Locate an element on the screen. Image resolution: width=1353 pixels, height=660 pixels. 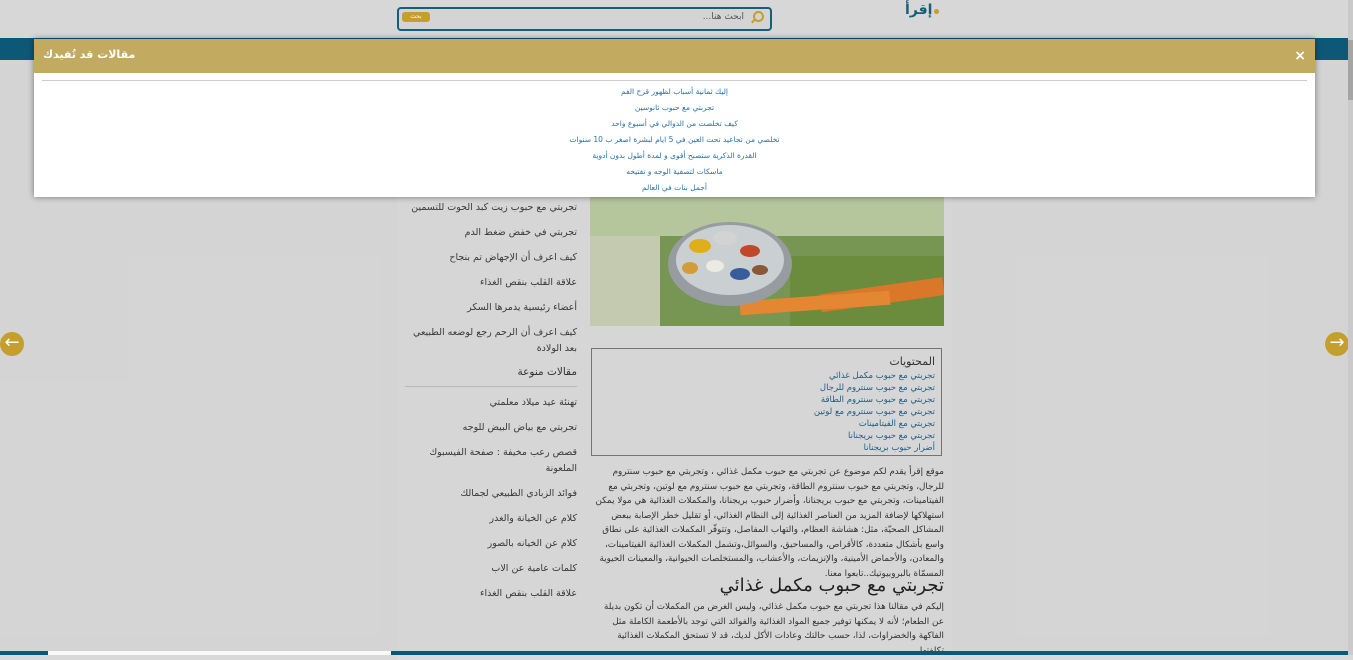
modal-header: مقالات قد تُفيدك × is located at coordinates (674, 56).